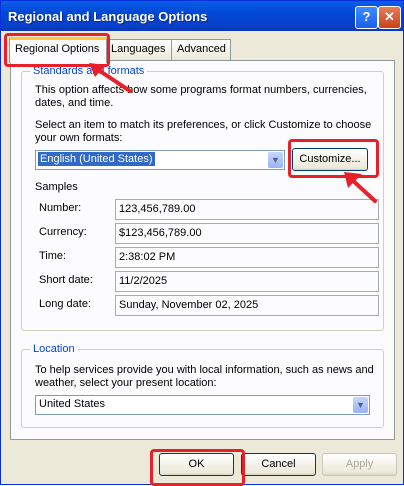 The image size is (404, 486). What do you see at coordinates (58, 50) in the screenshot?
I see `tab-regional-options: Regional Options` at bounding box center [58, 50].